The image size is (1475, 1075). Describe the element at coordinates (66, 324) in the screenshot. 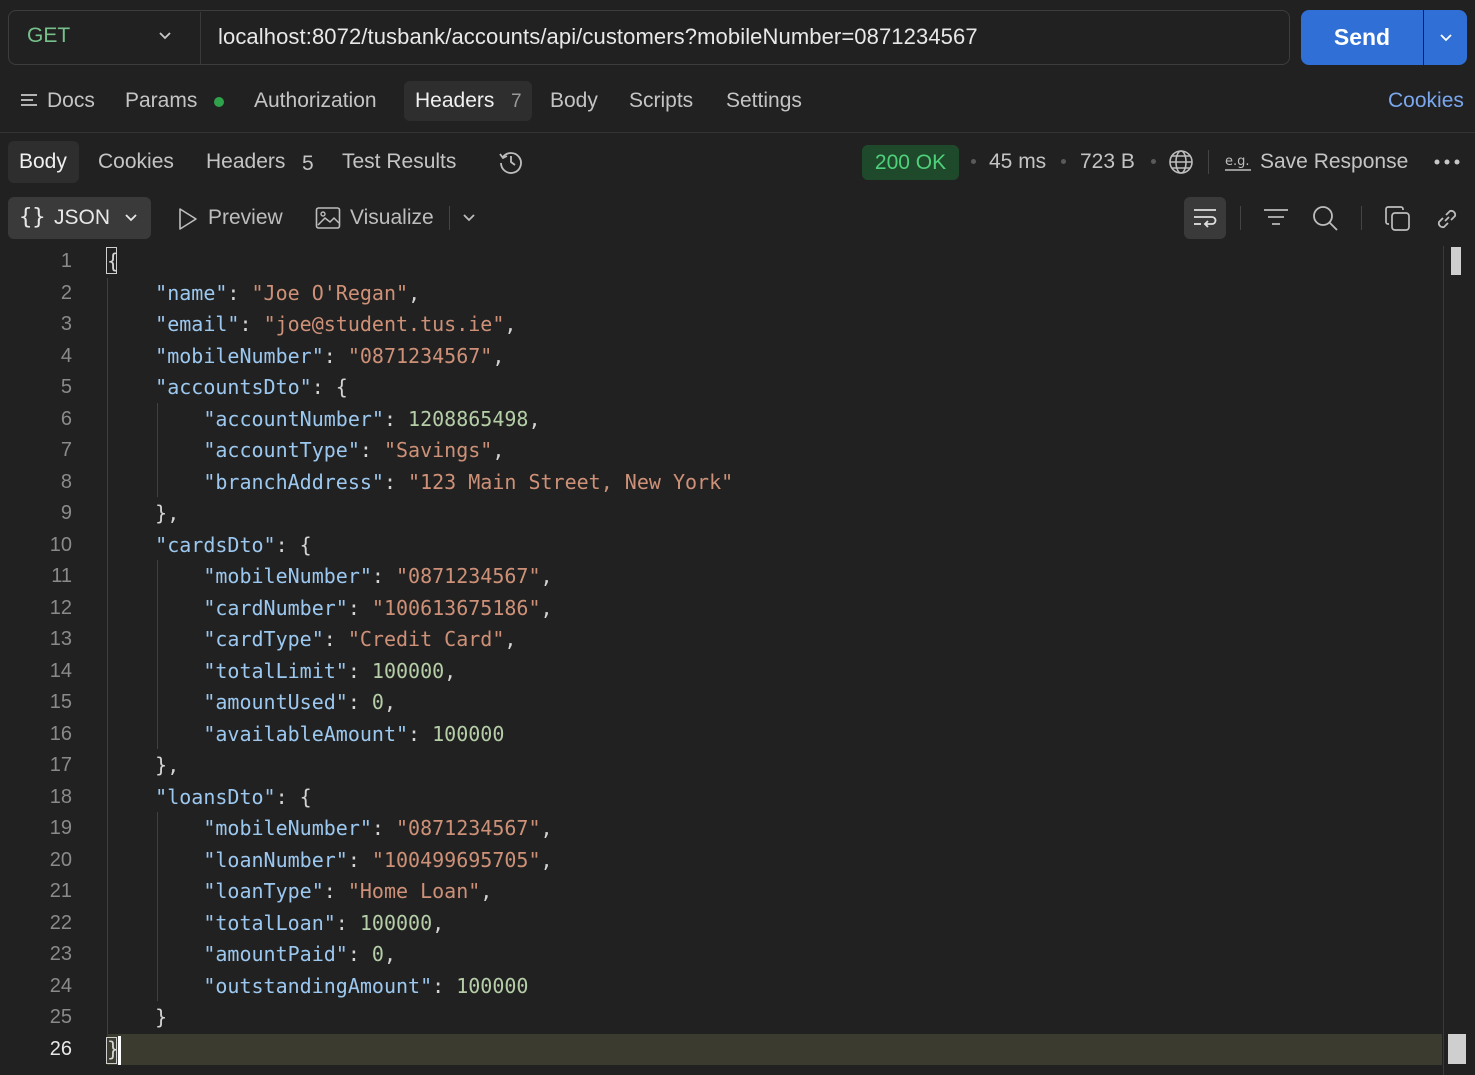

I see `line-number: 3` at that location.